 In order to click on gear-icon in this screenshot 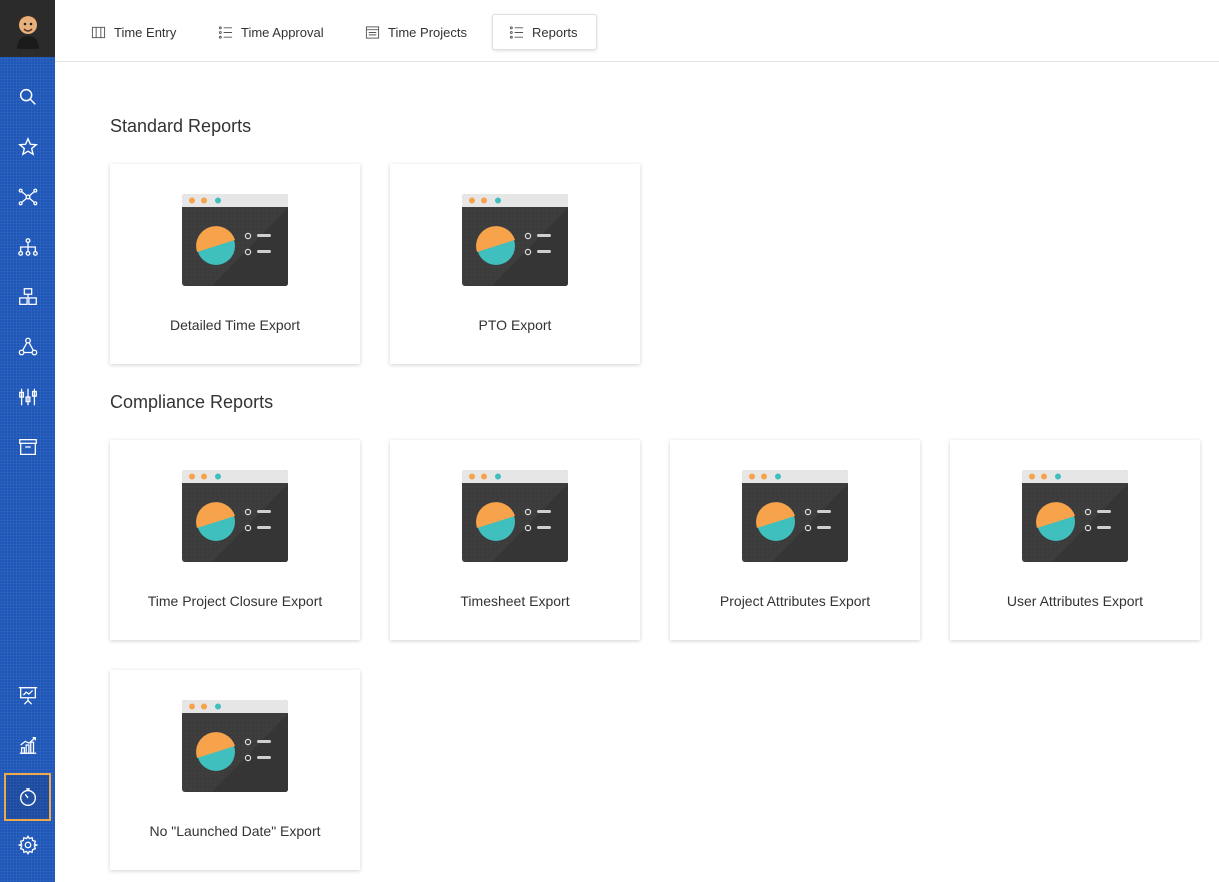, I will do `click(27, 845)`.